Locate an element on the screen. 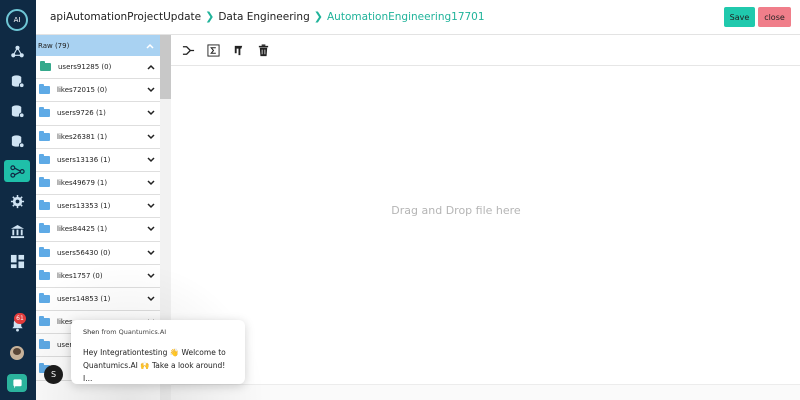  rail-dashboard-button is located at coordinates (17, 261).